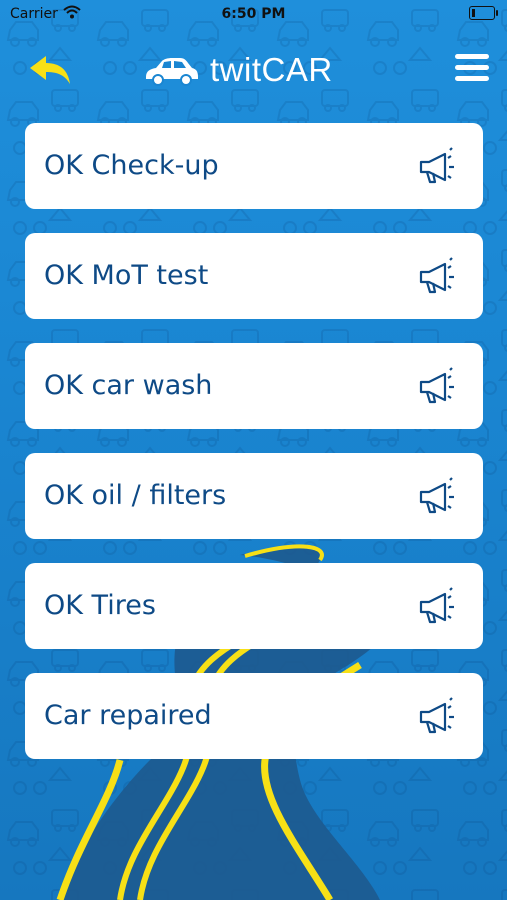 Image resolution: width=507 pixels, height=900 pixels. What do you see at coordinates (128, 385) in the screenshot?
I see `status-item-label: OK car wash` at bounding box center [128, 385].